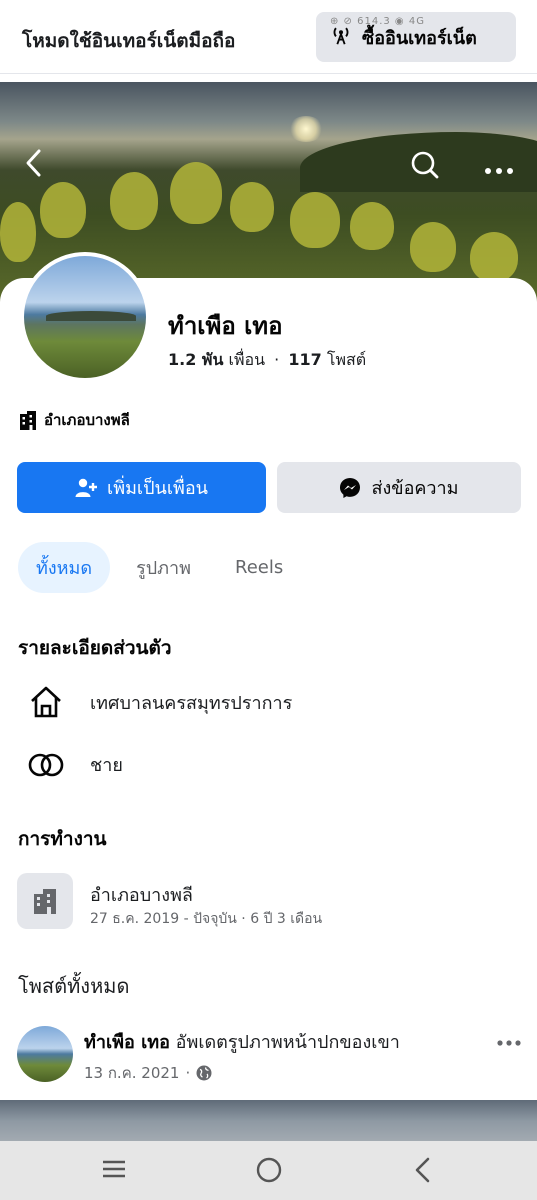 This screenshot has height=1200, width=537. Describe the element at coordinates (157, 488) in the screenshot. I see `add-friend-label: เพิ่มเป็นเพื่อน` at that location.